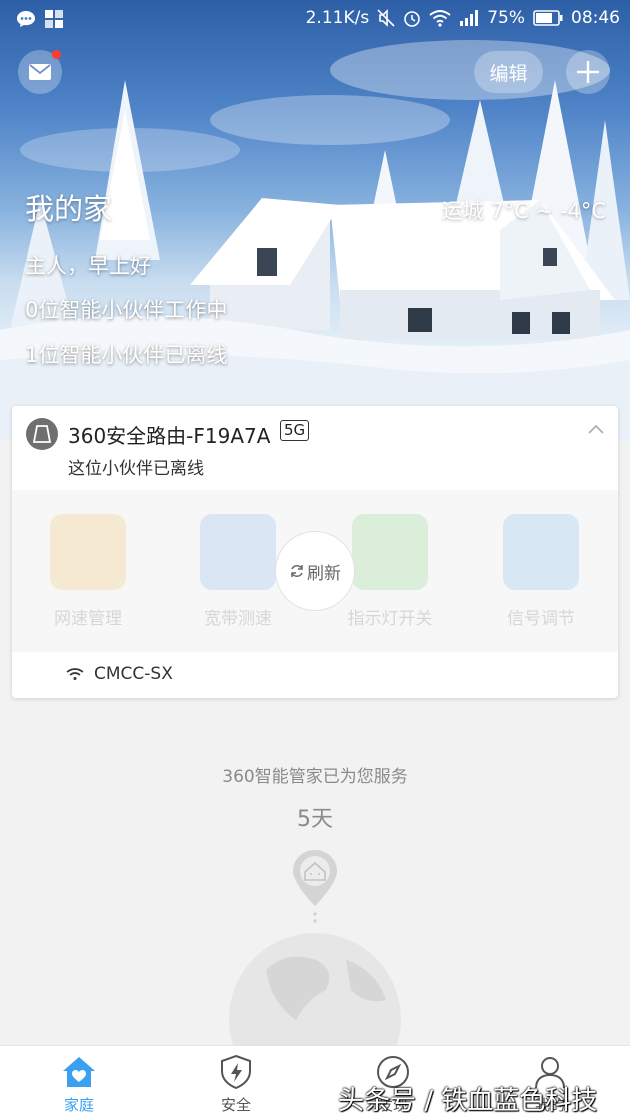  Describe the element at coordinates (236, 1072) in the screenshot. I see `shield-icon` at that location.